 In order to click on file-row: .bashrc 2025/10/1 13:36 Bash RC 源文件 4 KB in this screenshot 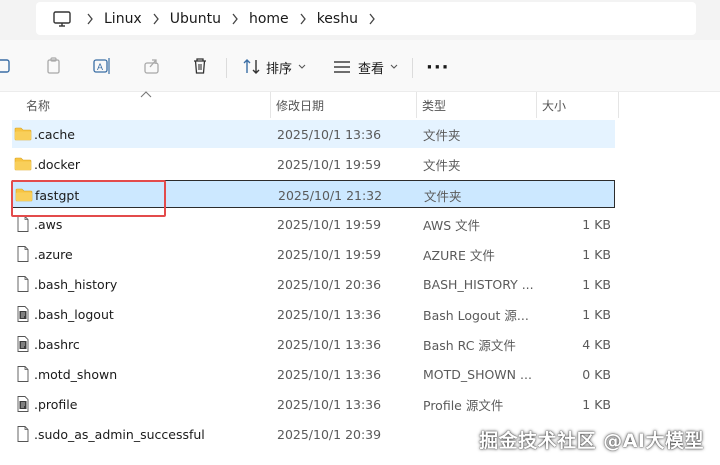, I will do `click(313, 344)`.